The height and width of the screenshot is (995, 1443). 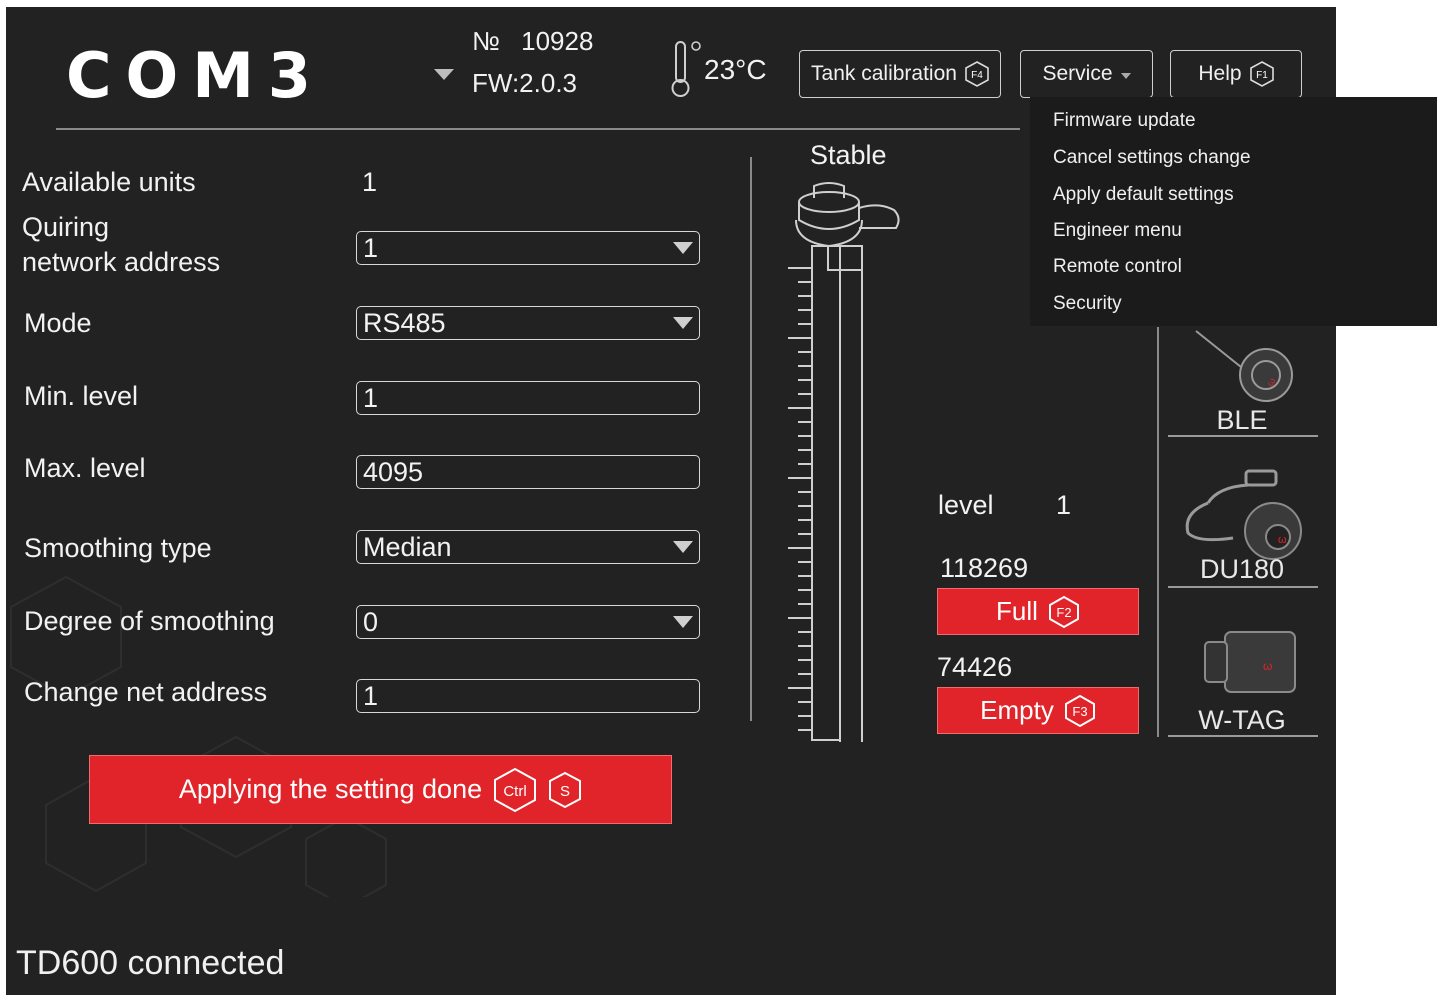 I want to click on f1-key-icon: F1, so click(x=1261, y=74).